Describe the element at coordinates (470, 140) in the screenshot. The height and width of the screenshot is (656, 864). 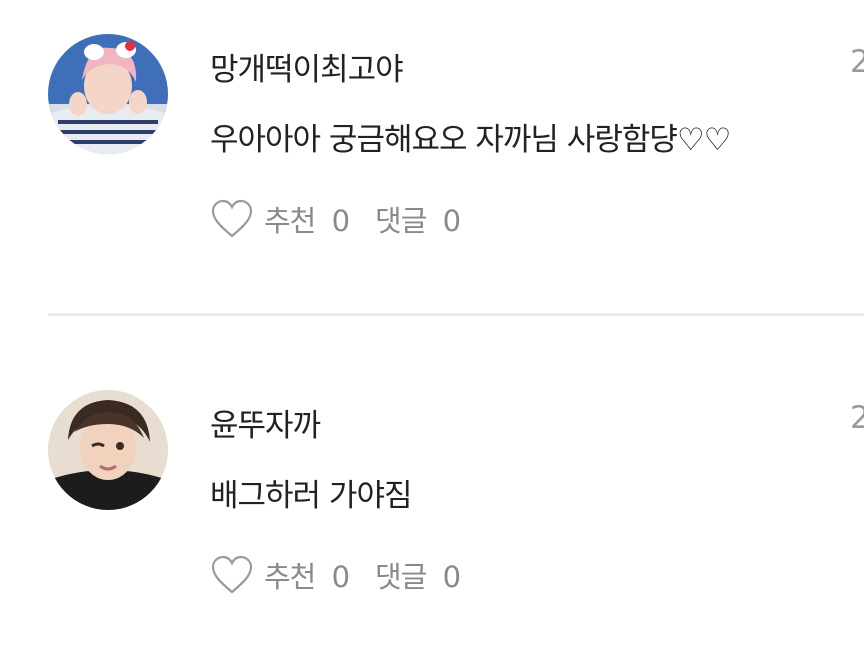
I see `comment-text: 우아아아 궁금해요오 자까님 사랑함댱♡♡` at that location.